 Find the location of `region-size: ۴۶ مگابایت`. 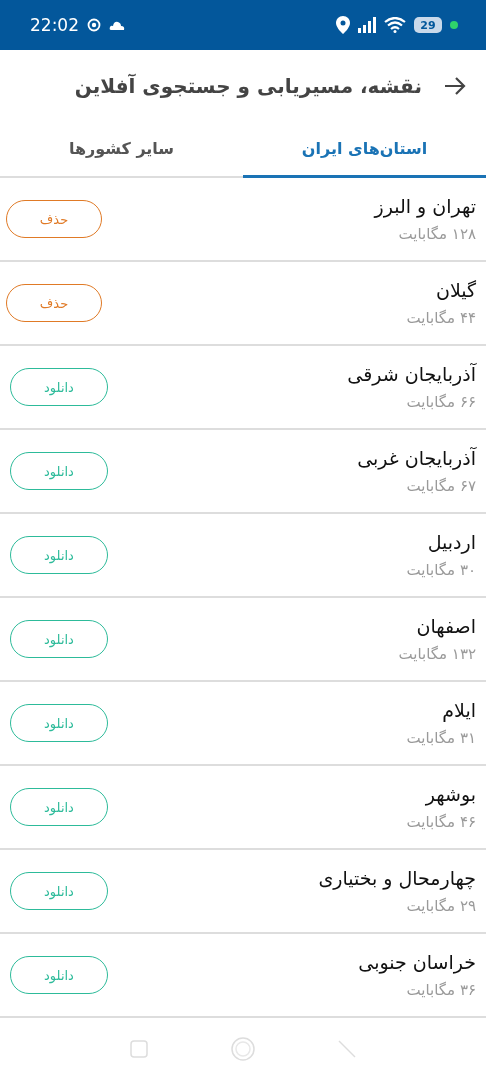

region-size: ۴۶ مگابایت is located at coordinates (441, 822).